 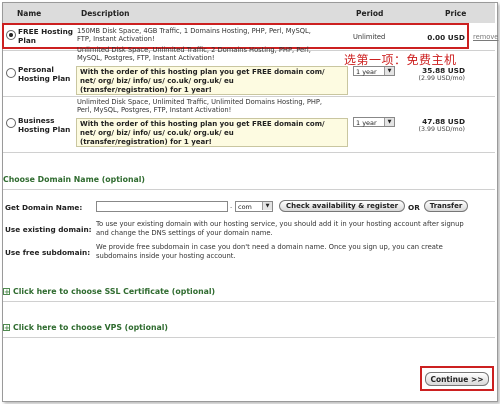 I want to click on vps-link: Click here to choose VPS (optional), so click(x=90, y=327).